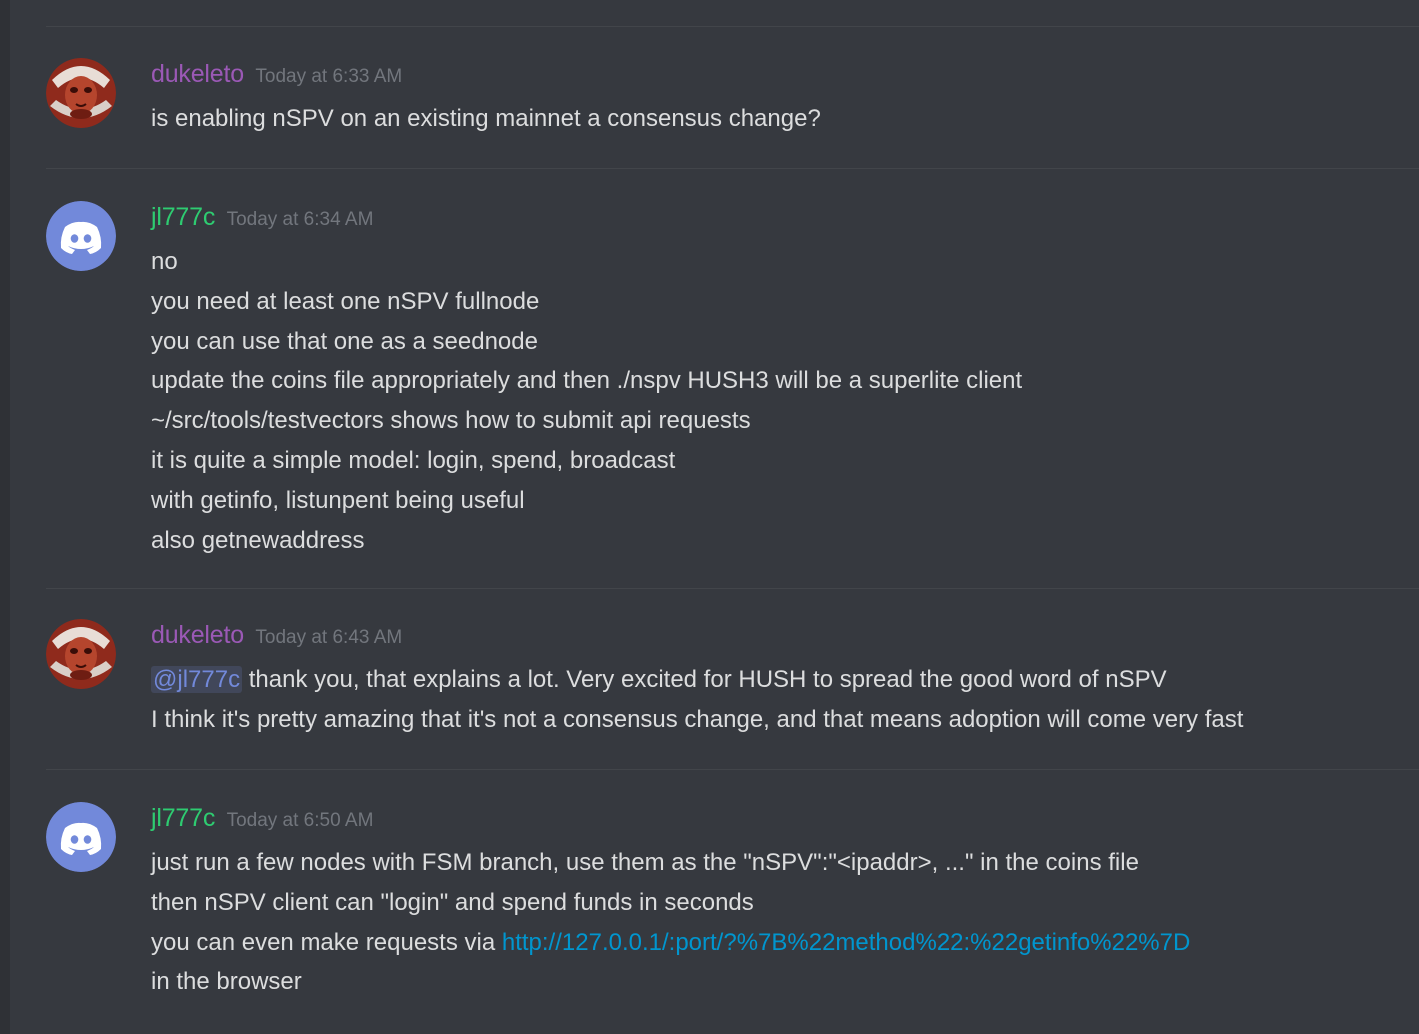 This screenshot has height=1034, width=1419. Describe the element at coordinates (5, 517) in the screenshot. I see `left-edge-strip` at that location.